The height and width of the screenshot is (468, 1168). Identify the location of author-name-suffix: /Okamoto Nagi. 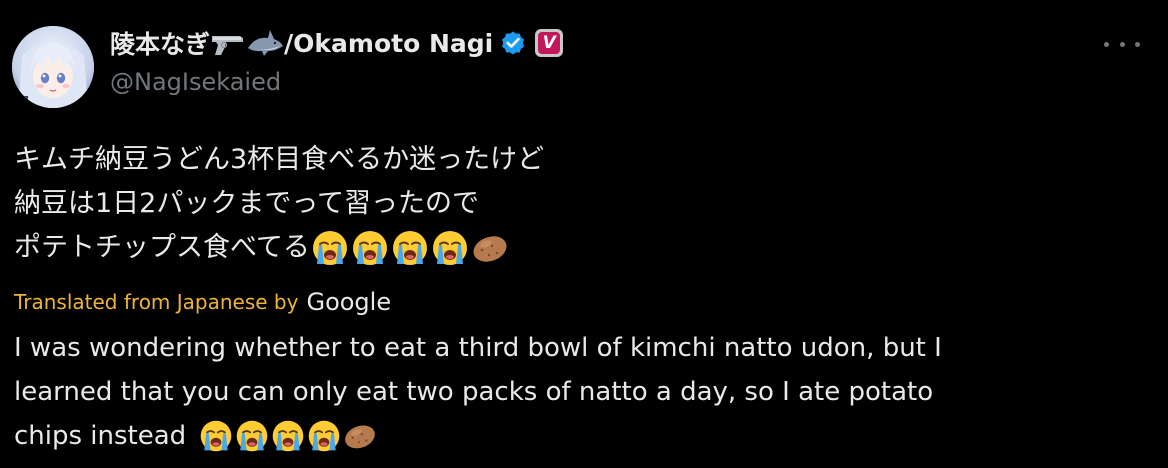
(388, 43).